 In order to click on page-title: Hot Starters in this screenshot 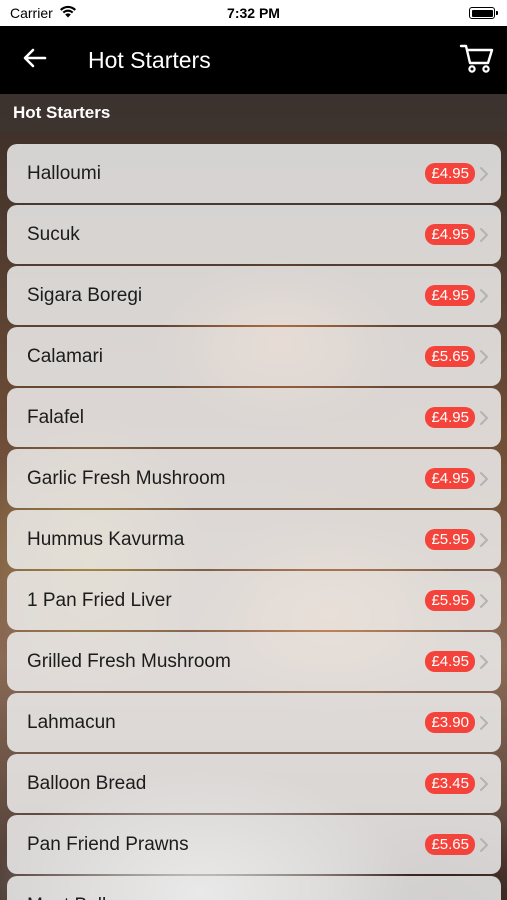, I will do `click(149, 59)`.